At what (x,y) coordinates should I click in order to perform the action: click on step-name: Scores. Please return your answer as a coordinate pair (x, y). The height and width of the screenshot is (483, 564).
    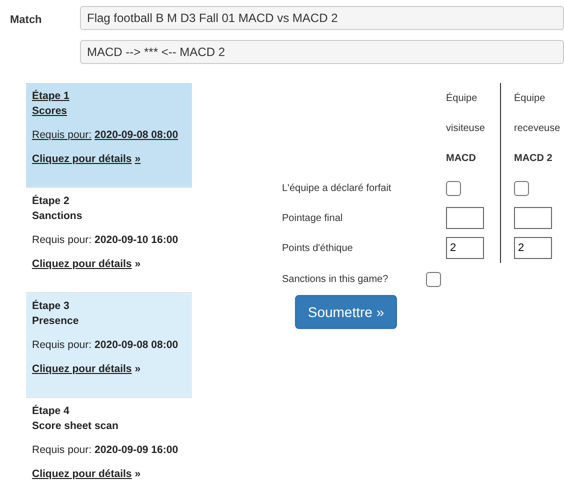
    Looking at the image, I should click on (50, 111).